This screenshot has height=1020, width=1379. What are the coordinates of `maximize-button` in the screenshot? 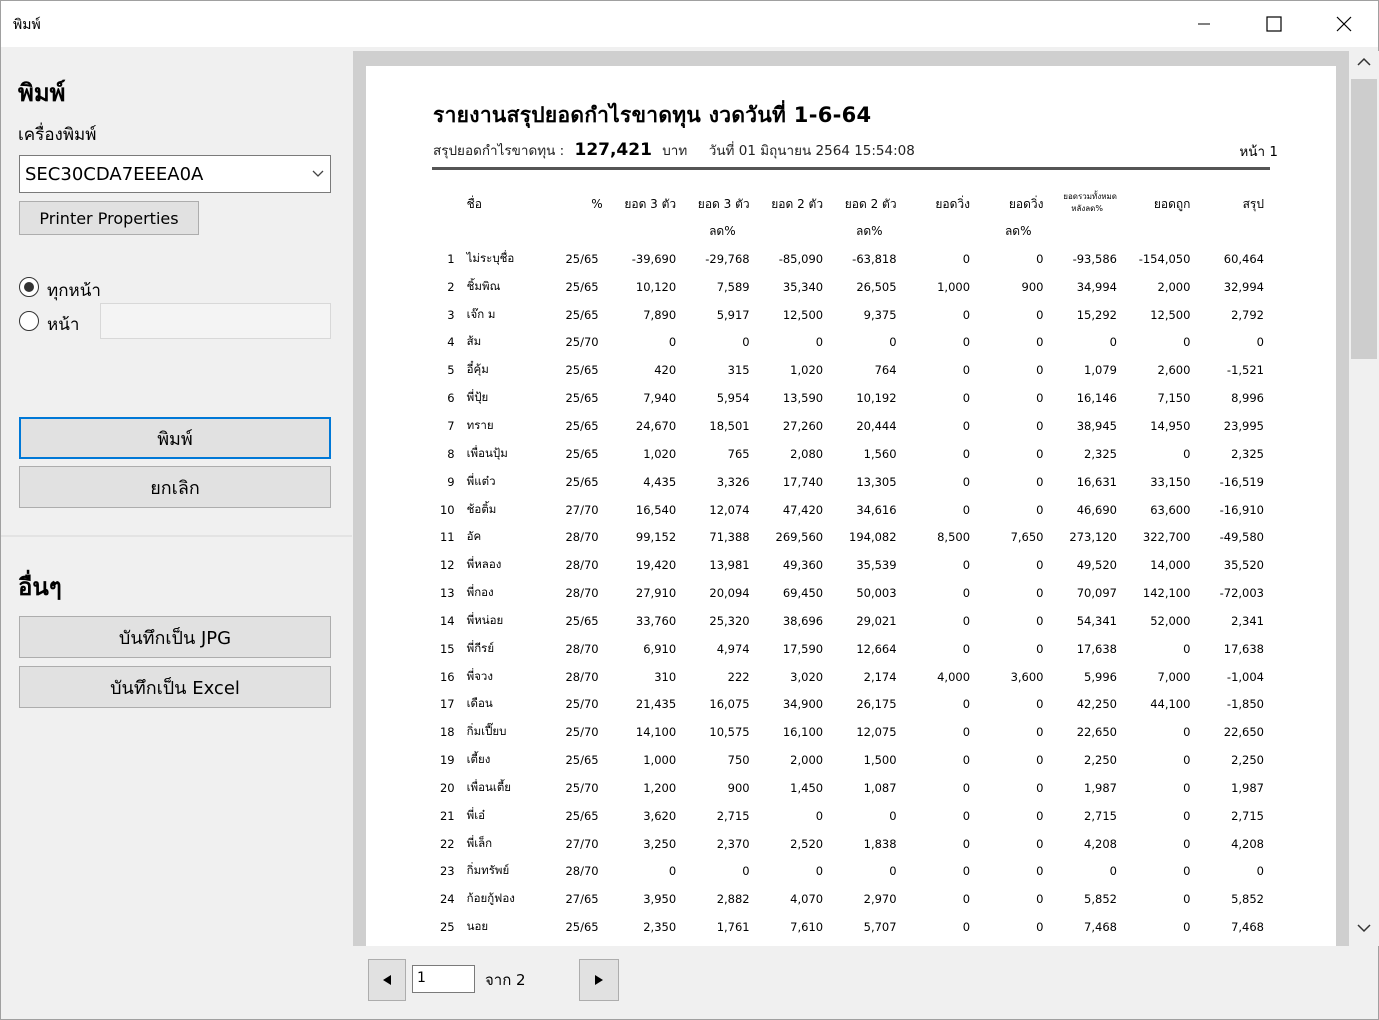 It's located at (1274, 24).